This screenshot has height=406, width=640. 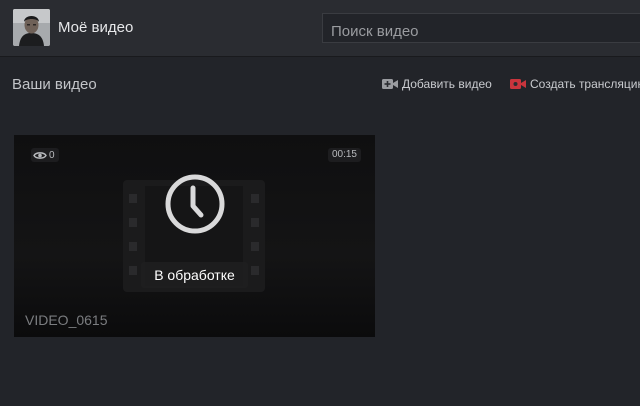 I want to click on views-count: 0, so click(x=52, y=155).